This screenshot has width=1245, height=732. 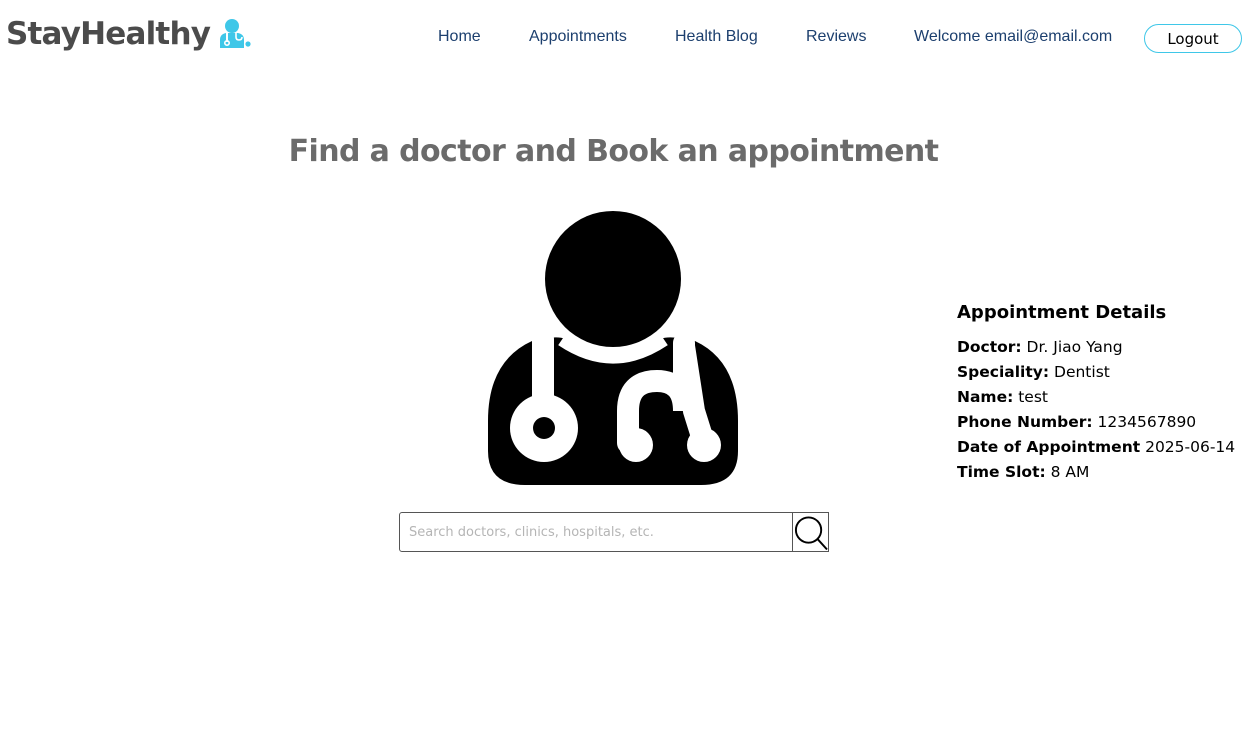 I want to click on detail-label: Name:, so click(x=985, y=397).